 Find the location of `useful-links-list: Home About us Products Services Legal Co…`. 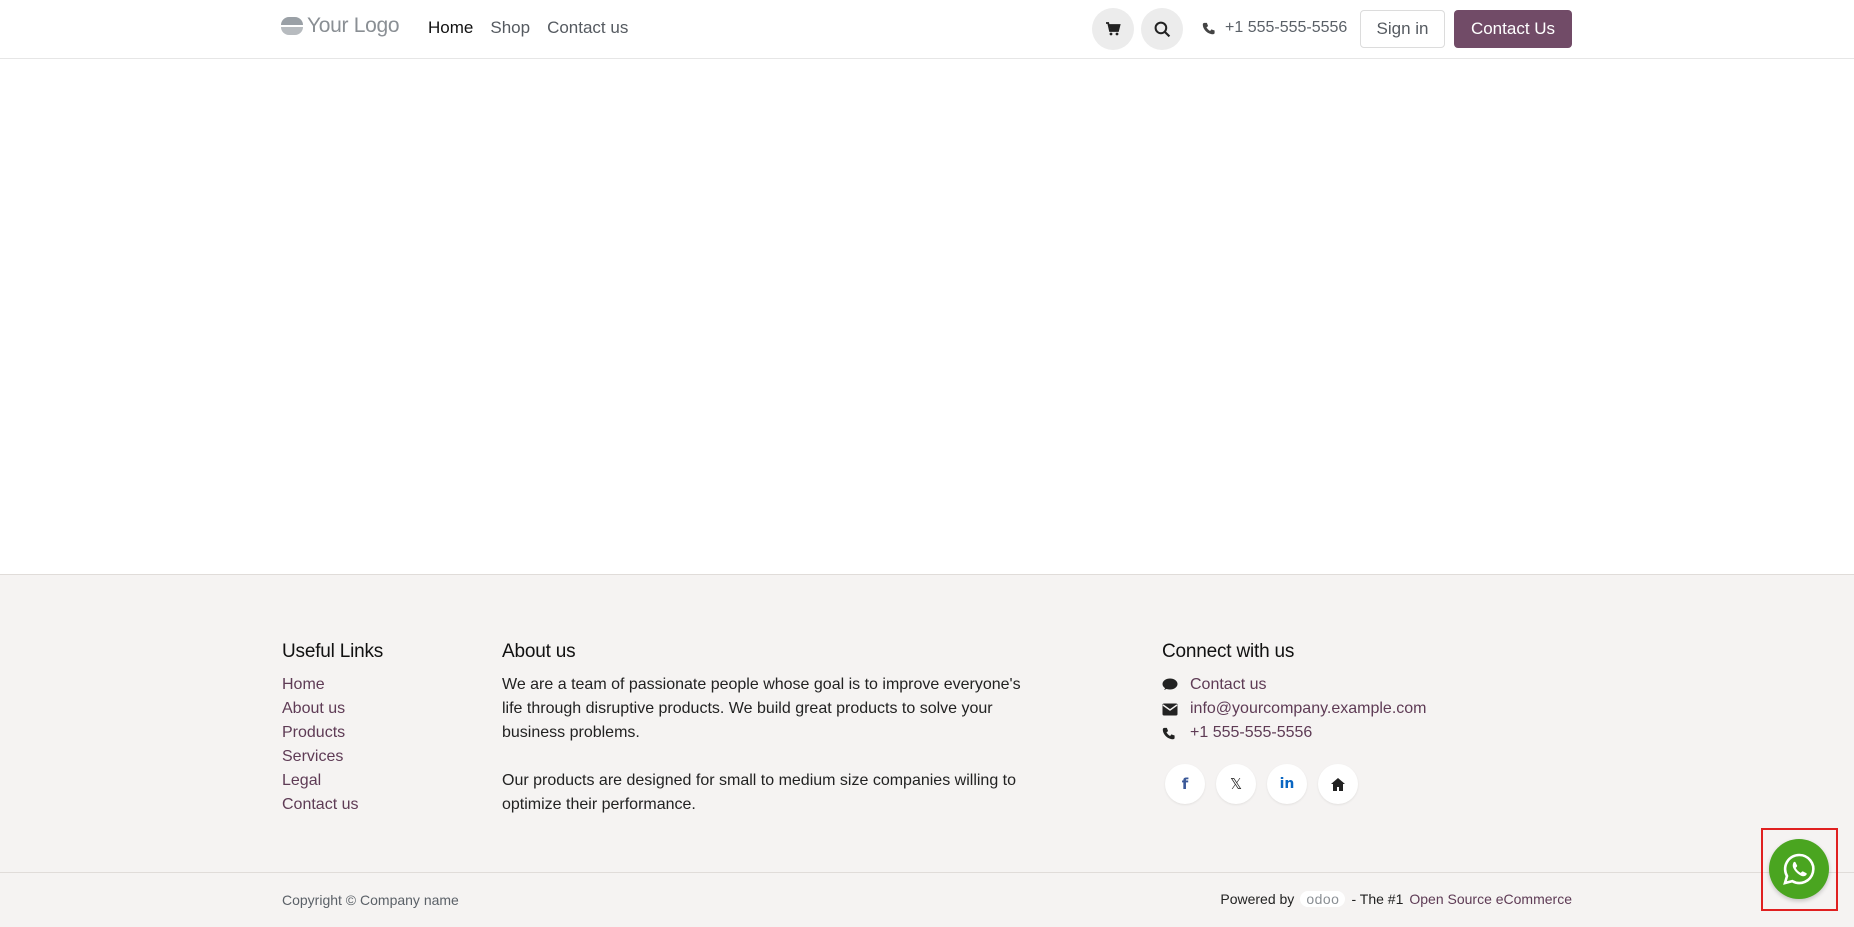

useful-links-list: Home About us Products Services Legal Co… is located at coordinates (320, 745).